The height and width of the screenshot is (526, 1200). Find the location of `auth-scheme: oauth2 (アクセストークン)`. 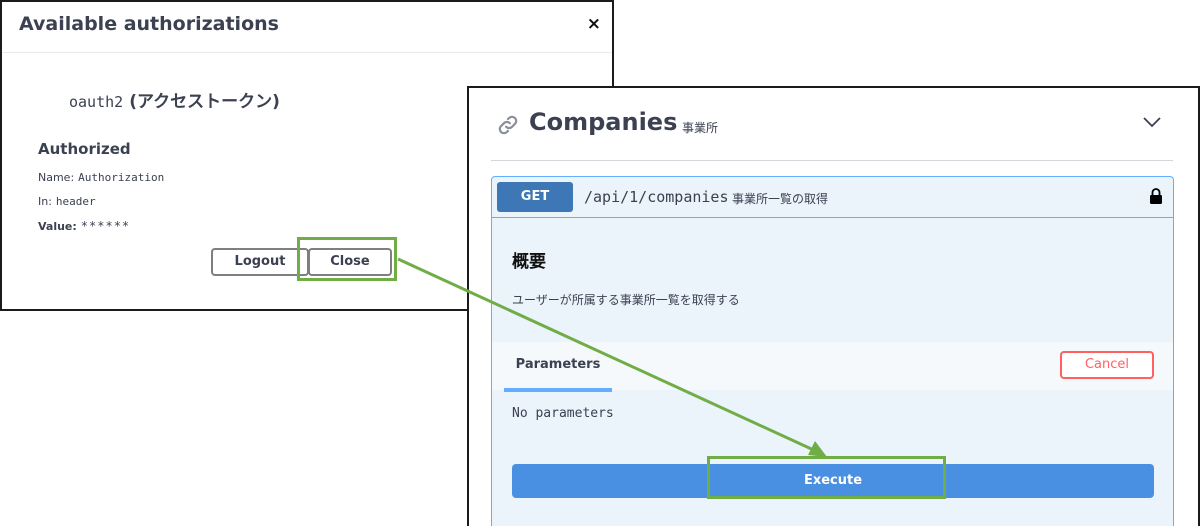

auth-scheme: oauth2 (アクセストークン) is located at coordinates (174, 99).